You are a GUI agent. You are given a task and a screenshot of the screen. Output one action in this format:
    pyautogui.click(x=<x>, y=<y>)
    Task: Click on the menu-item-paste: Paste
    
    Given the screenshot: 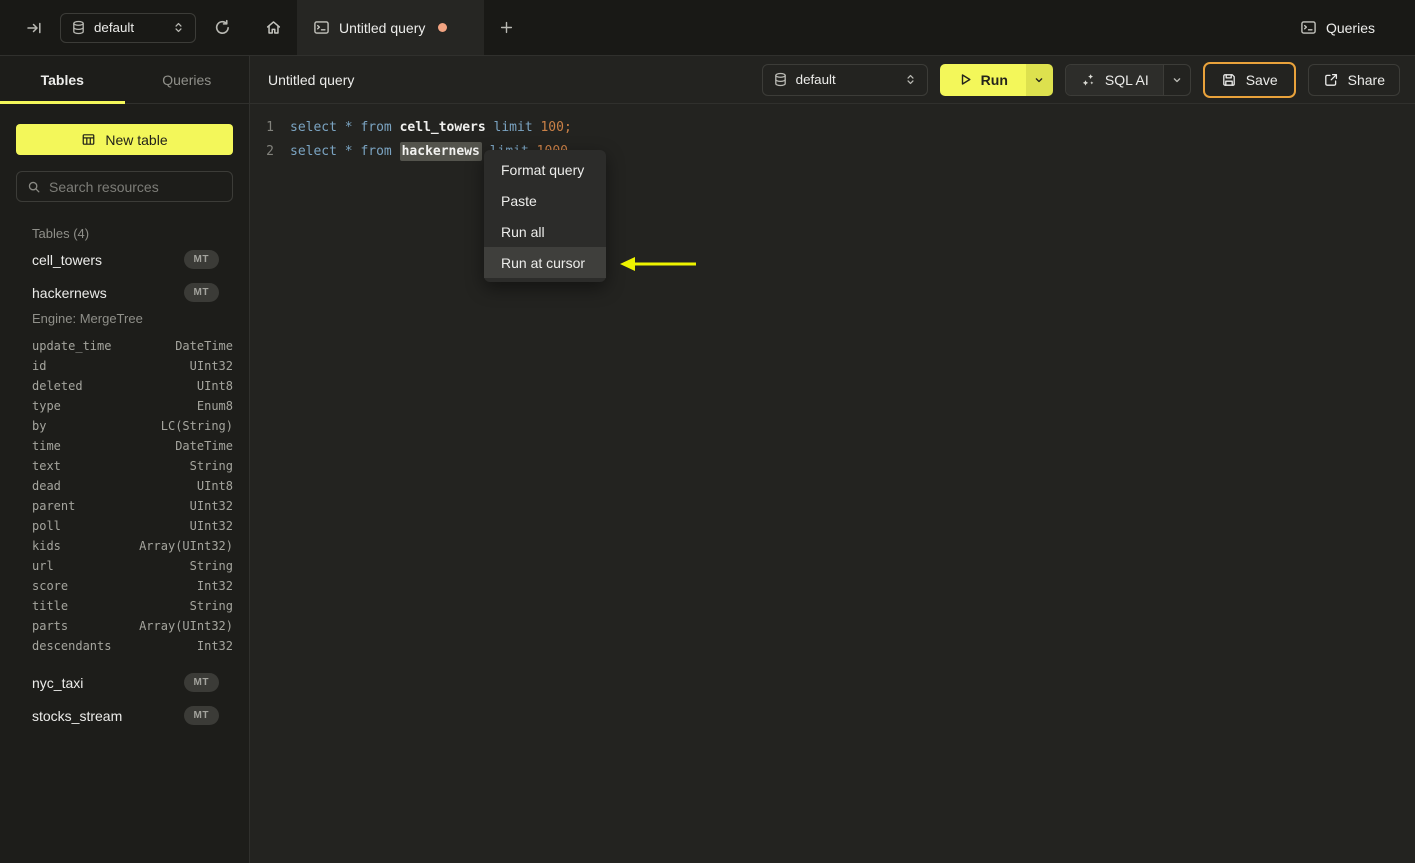 What is the action you would take?
    pyautogui.click(x=545, y=200)
    